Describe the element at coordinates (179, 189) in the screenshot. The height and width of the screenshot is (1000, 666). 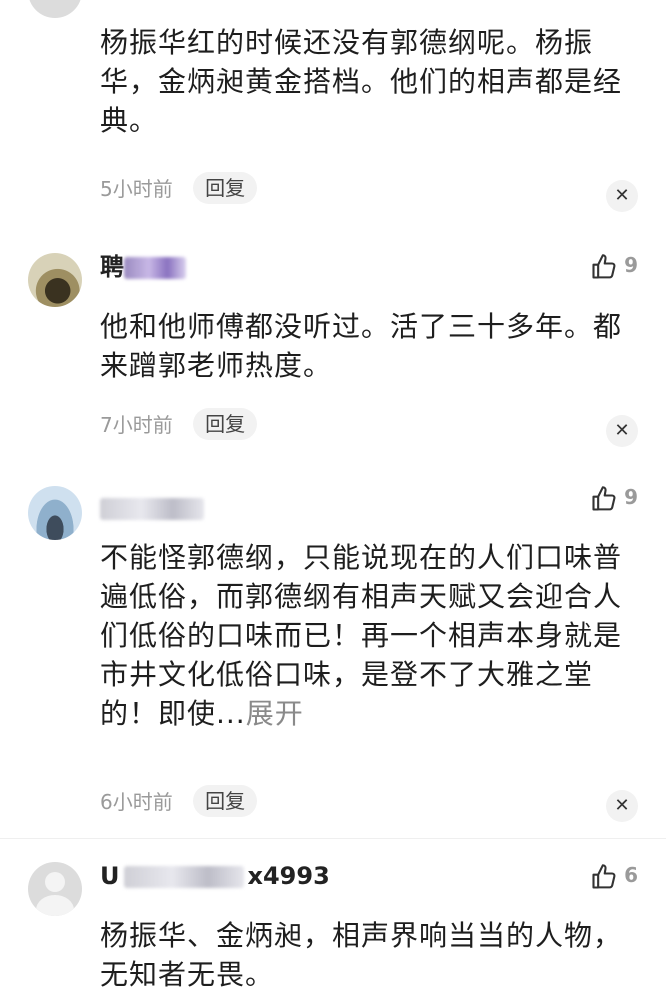
I see `comment-meta: 5小时前 回复` at that location.